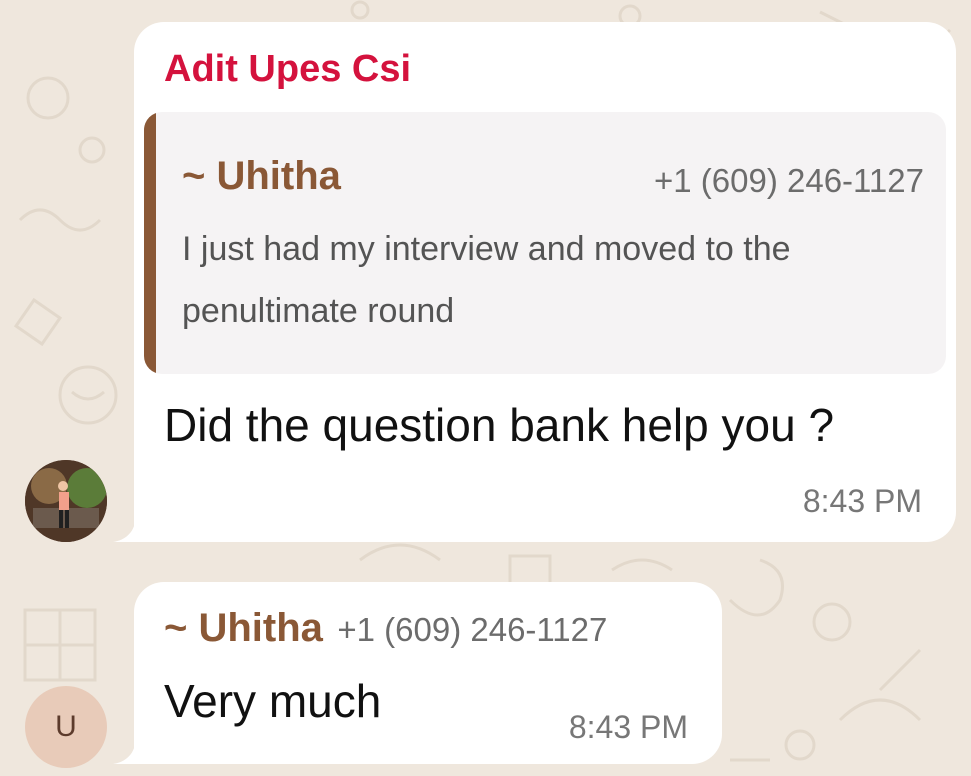 The height and width of the screenshot is (776, 971). What do you see at coordinates (499, 425) in the screenshot?
I see `message-text: Did the question bank help you ?` at bounding box center [499, 425].